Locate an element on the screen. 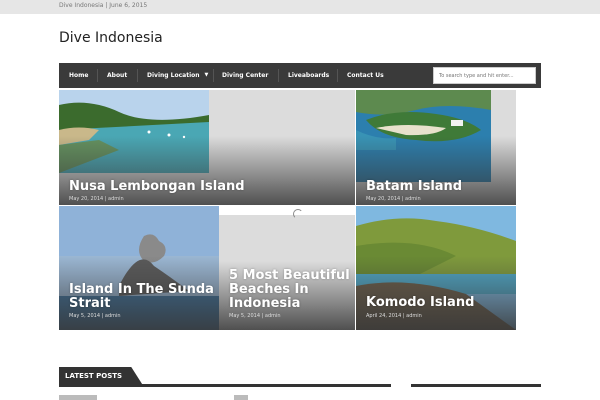 The height and width of the screenshot is (400, 600). post-title: Komodo Island is located at coordinates (420, 303).